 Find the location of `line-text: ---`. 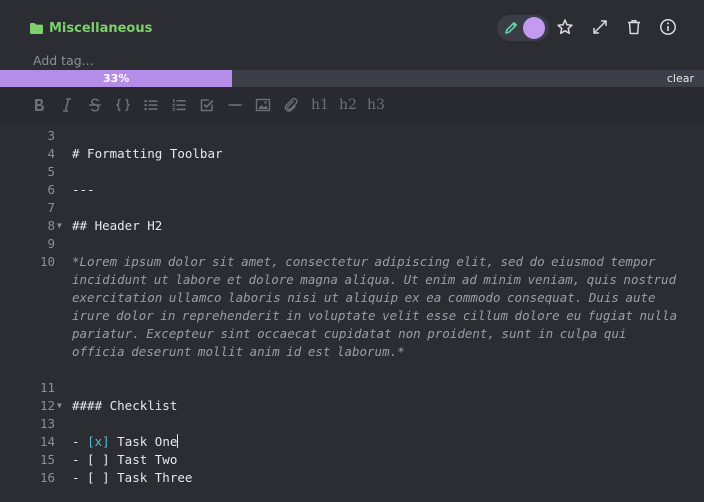

line-text: --- is located at coordinates (83, 189).